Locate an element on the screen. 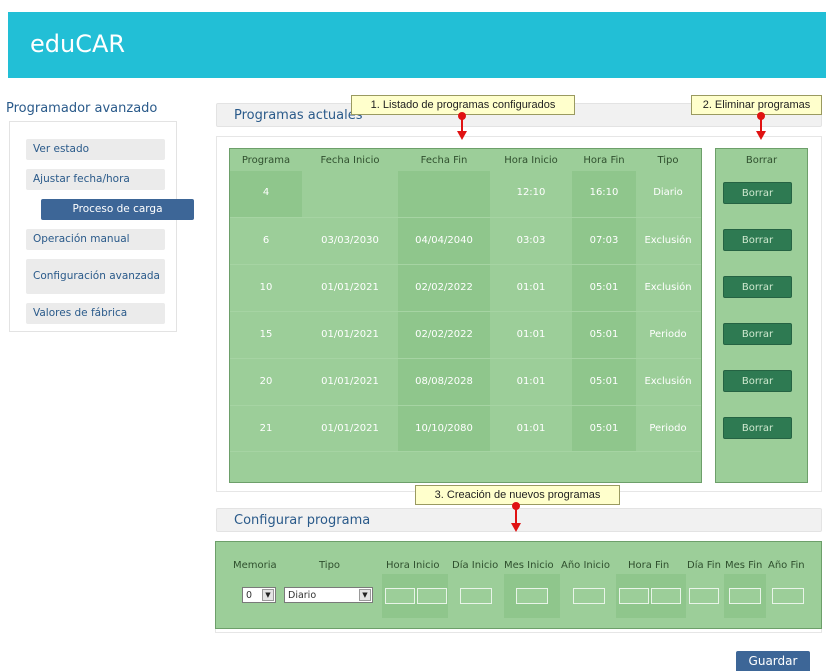  config-section-title: Configurar programa is located at coordinates (302, 520).